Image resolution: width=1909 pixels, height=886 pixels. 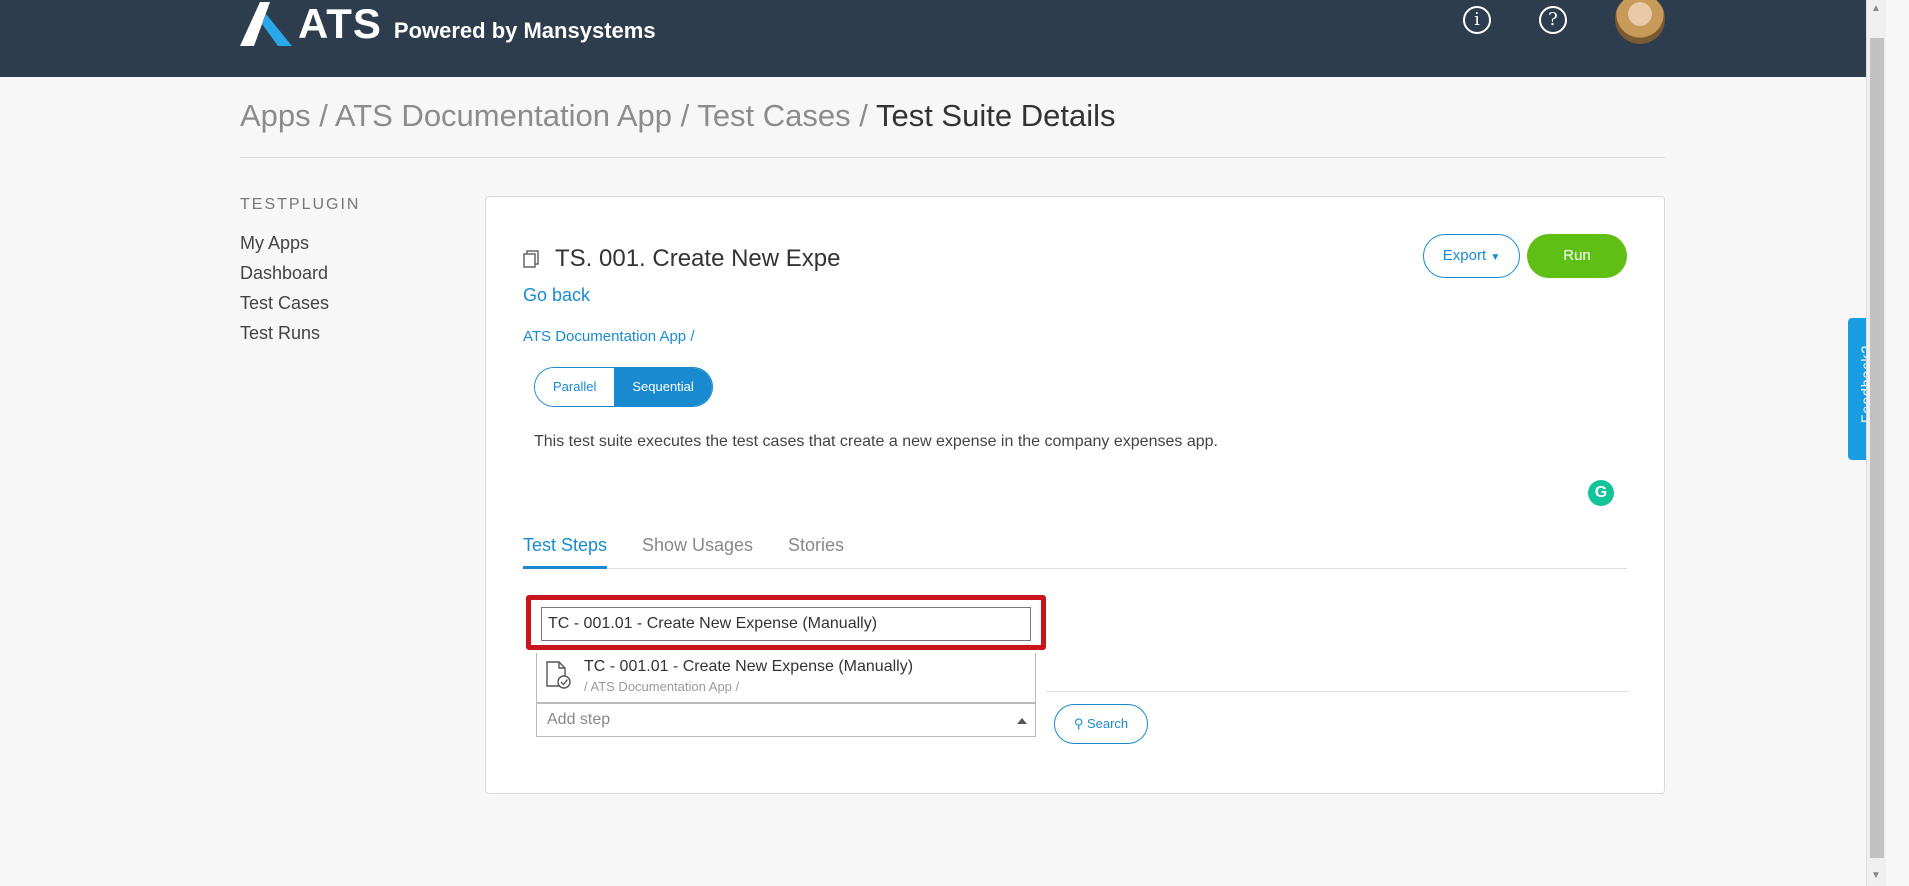 What do you see at coordinates (300, 333) in the screenshot?
I see `sidebar-item-test-runs: Test Runs` at bounding box center [300, 333].